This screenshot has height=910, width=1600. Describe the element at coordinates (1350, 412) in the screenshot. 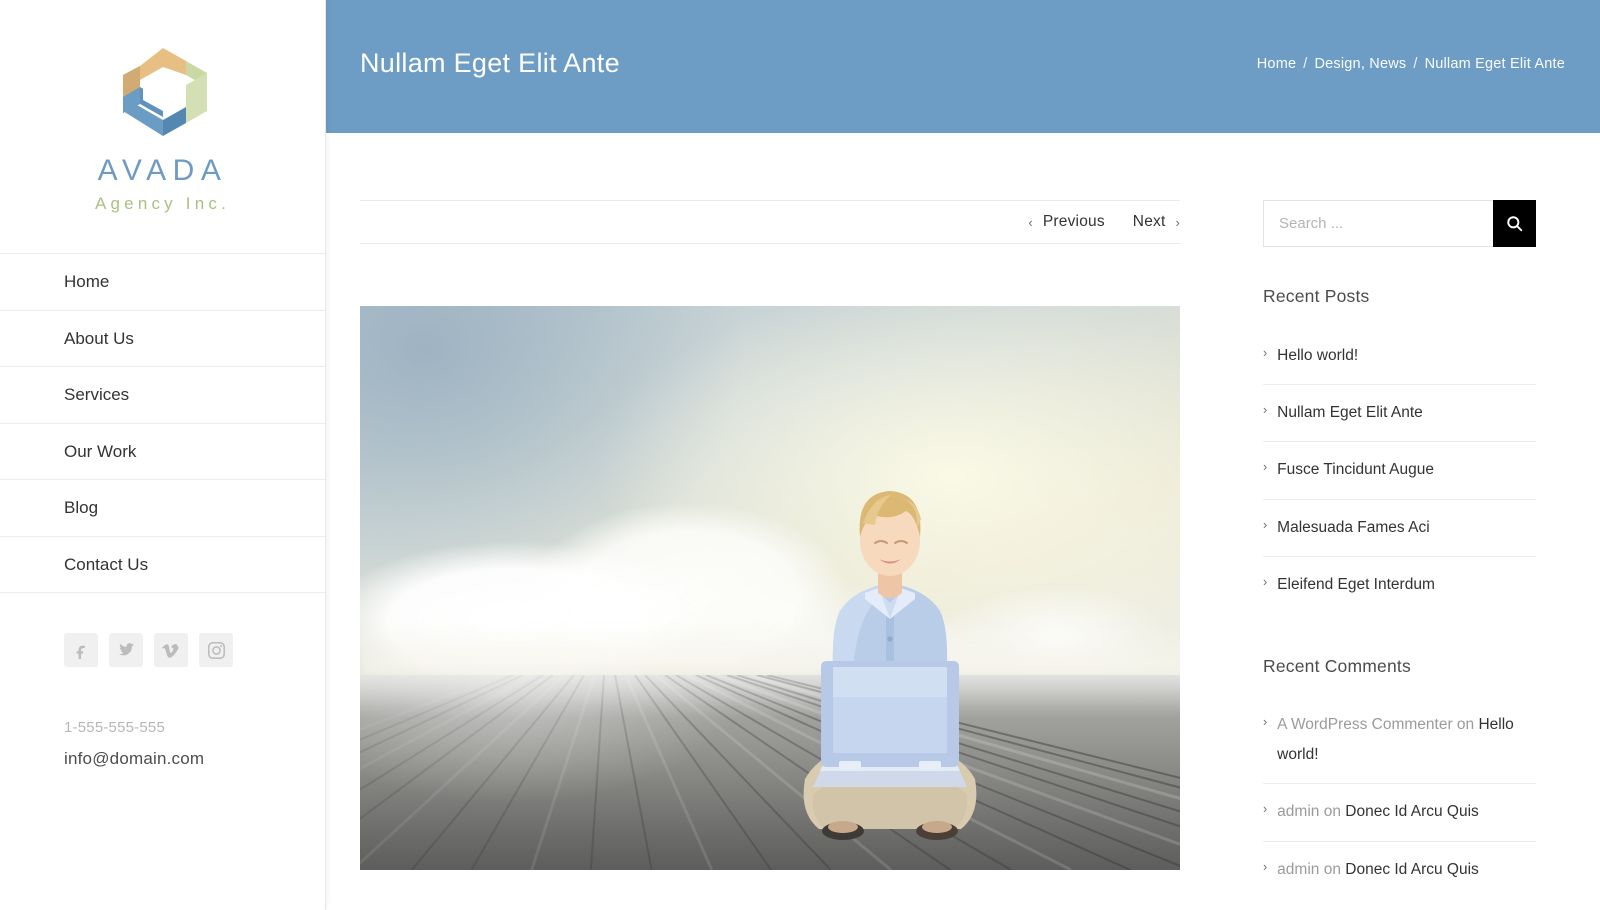

I see `recent-post-label: Nullam Eget Elit Ante` at that location.